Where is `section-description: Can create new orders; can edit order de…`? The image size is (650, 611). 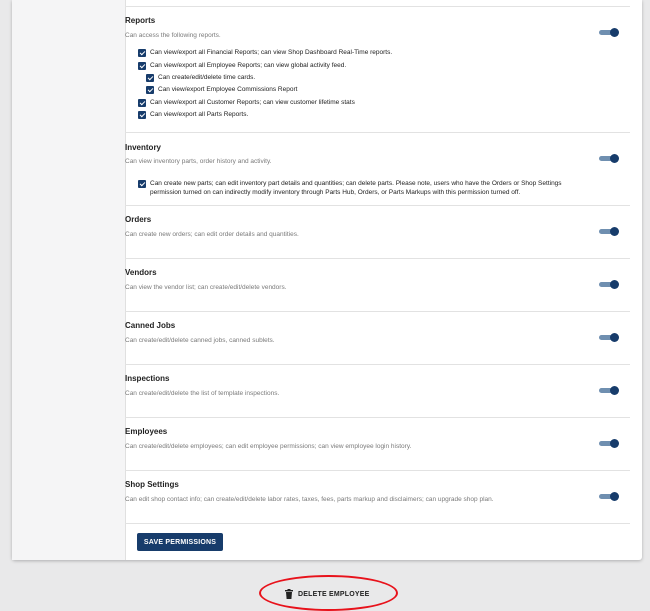 section-description: Can create new orders; can edit order de… is located at coordinates (212, 234).